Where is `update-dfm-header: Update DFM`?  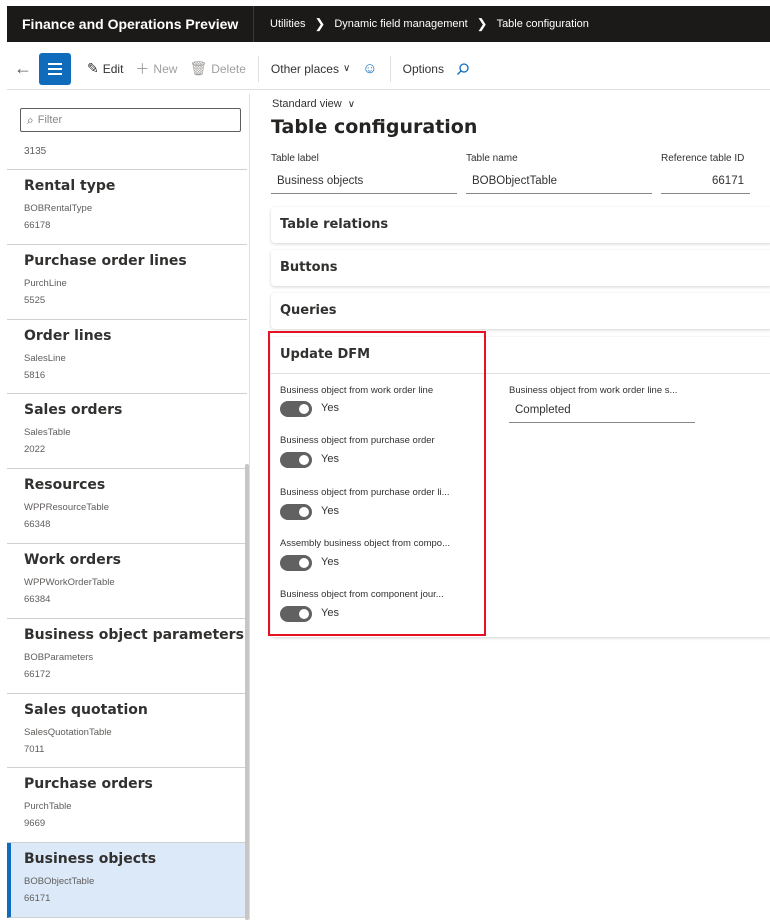
update-dfm-header: Update DFM is located at coordinates (325, 354).